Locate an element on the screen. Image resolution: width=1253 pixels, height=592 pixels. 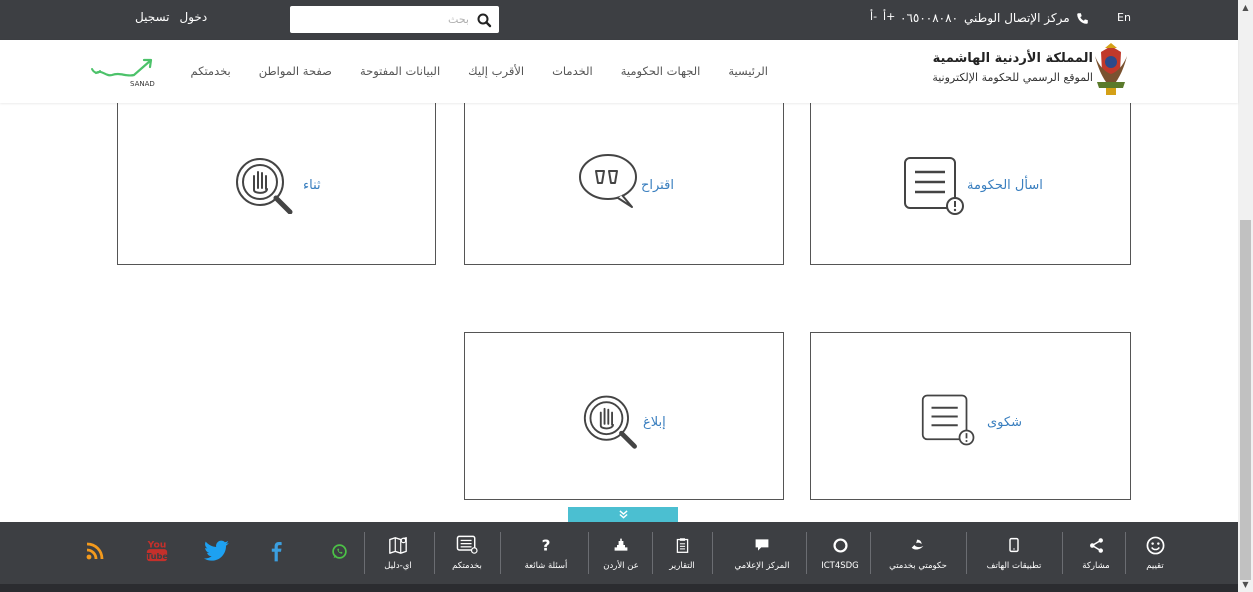
footer-at-your-service-label: بخدمتكم is located at coordinates (467, 566).